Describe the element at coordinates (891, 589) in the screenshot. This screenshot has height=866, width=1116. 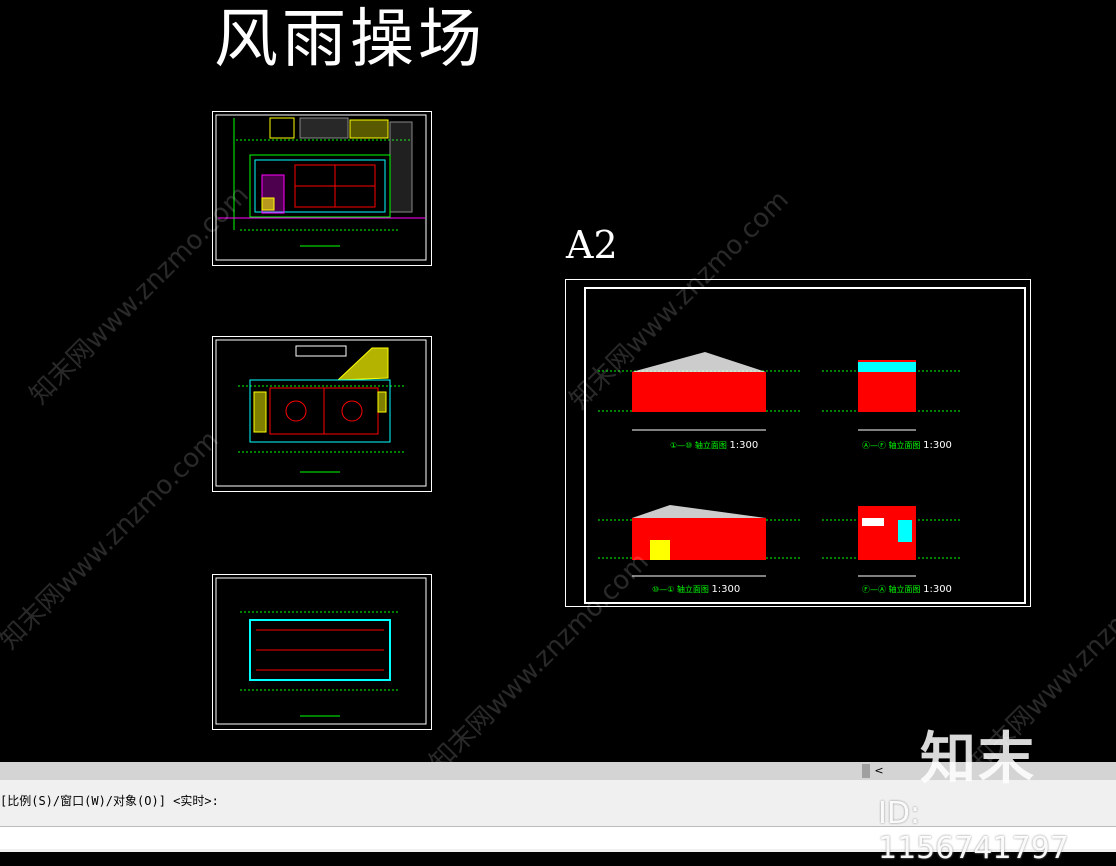
I see `elevation-4-name: Ⓕ—Ⓐ 轴立面图` at that location.